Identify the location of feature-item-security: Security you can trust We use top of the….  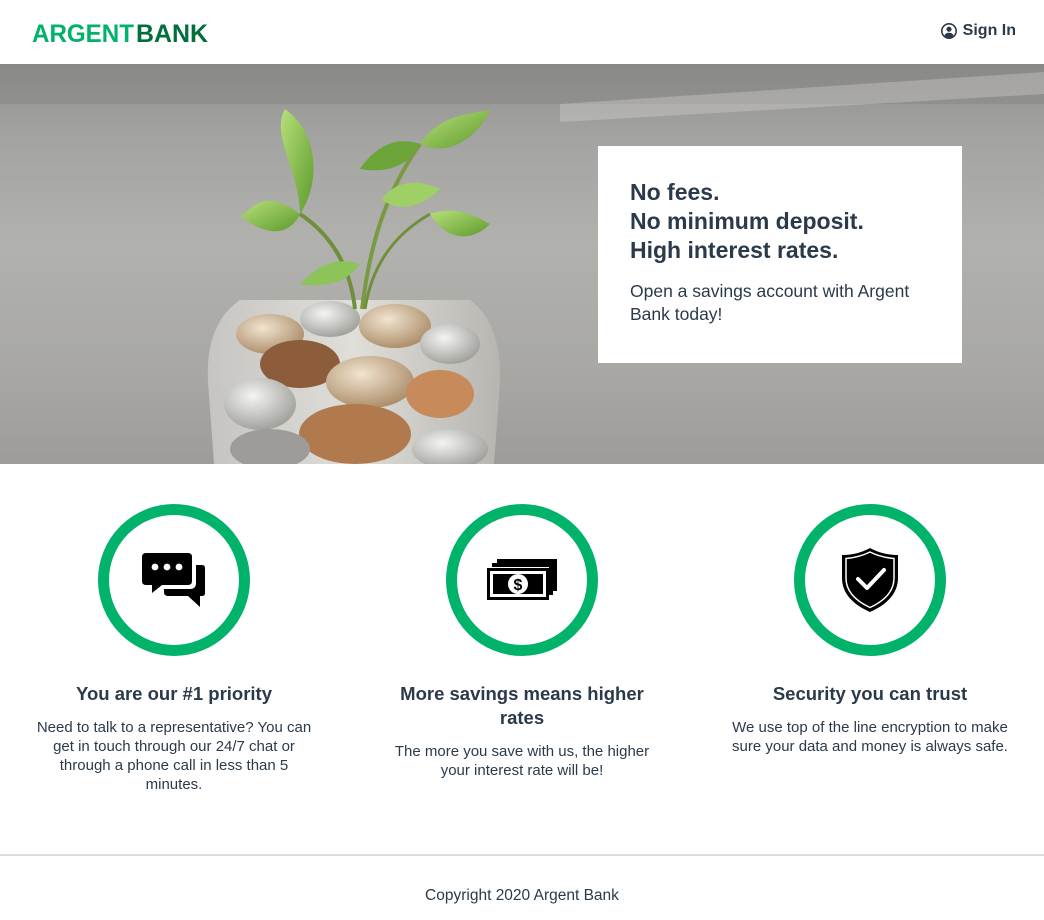
(870, 630).